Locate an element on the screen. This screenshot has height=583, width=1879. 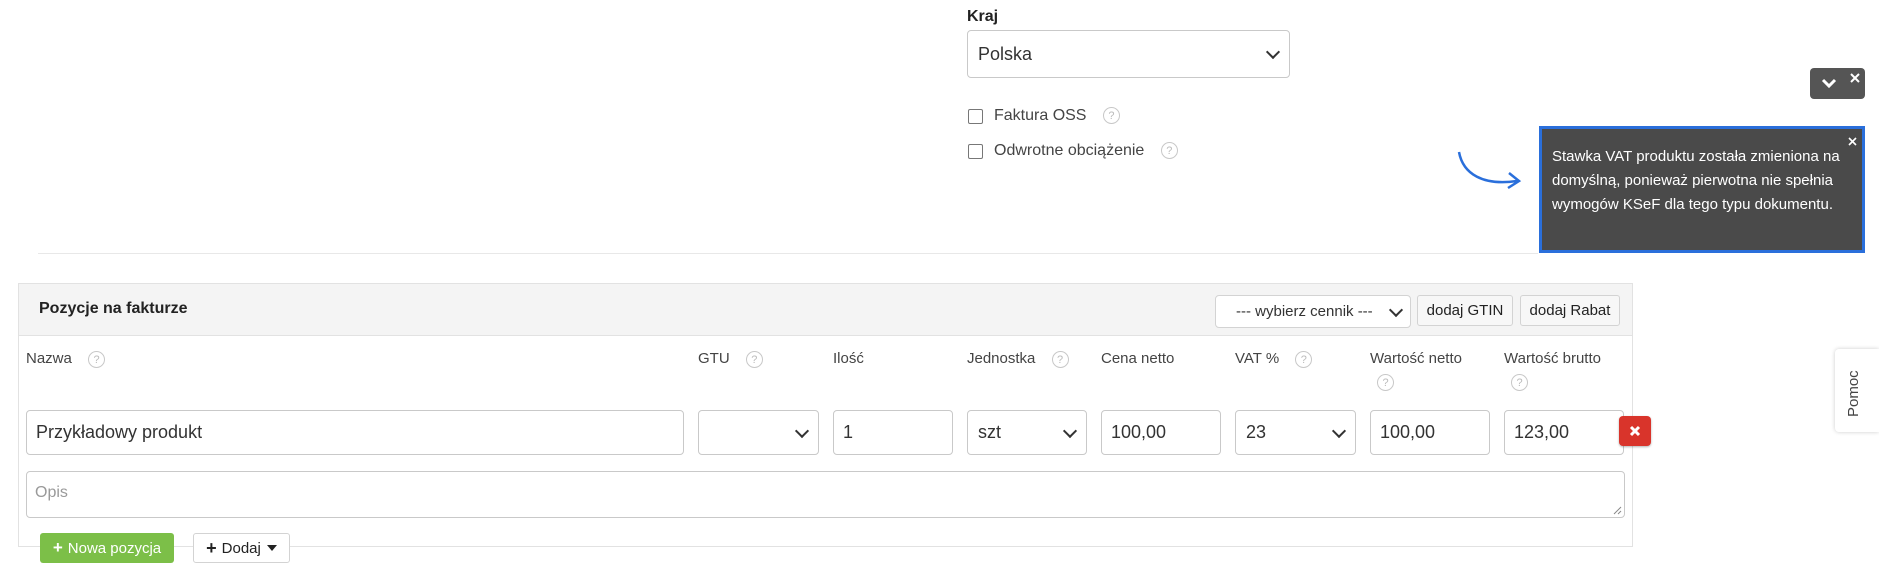
section-divider is located at coordinates (788, 253).